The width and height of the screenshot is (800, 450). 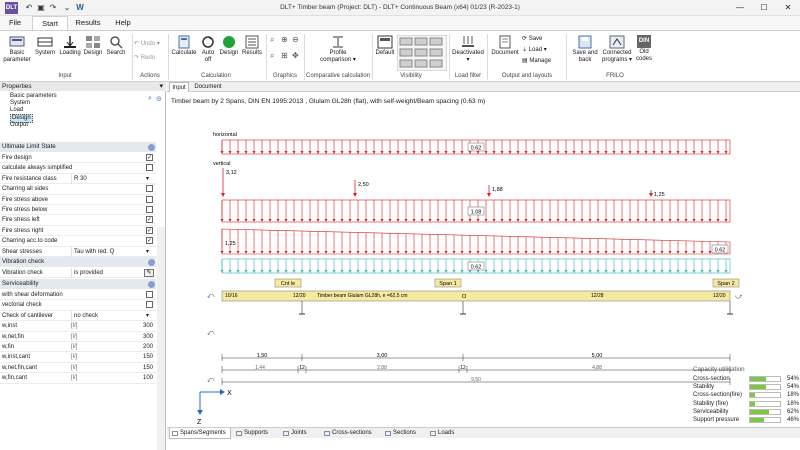 What do you see at coordinates (147, 179) in the screenshot?
I see `uls-2-chevron-down-icon: ▾` at bounding box center [147, 179].